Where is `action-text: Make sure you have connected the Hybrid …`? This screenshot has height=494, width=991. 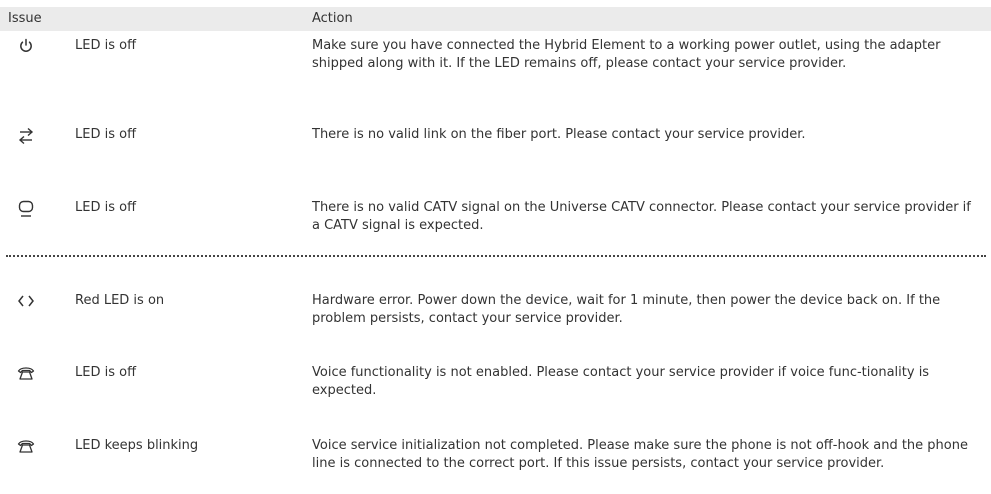
action-text: Make sure you have connected the Hybrid … is located at coordinates (626, 54).